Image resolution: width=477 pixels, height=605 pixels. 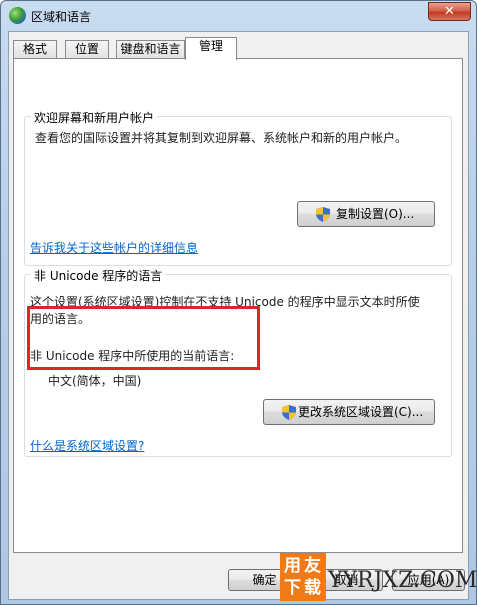 What do you see at coordinates (211, 48) in the screenshot?
I see `tab-administrative: 管理` at bounding box center [211, 48].